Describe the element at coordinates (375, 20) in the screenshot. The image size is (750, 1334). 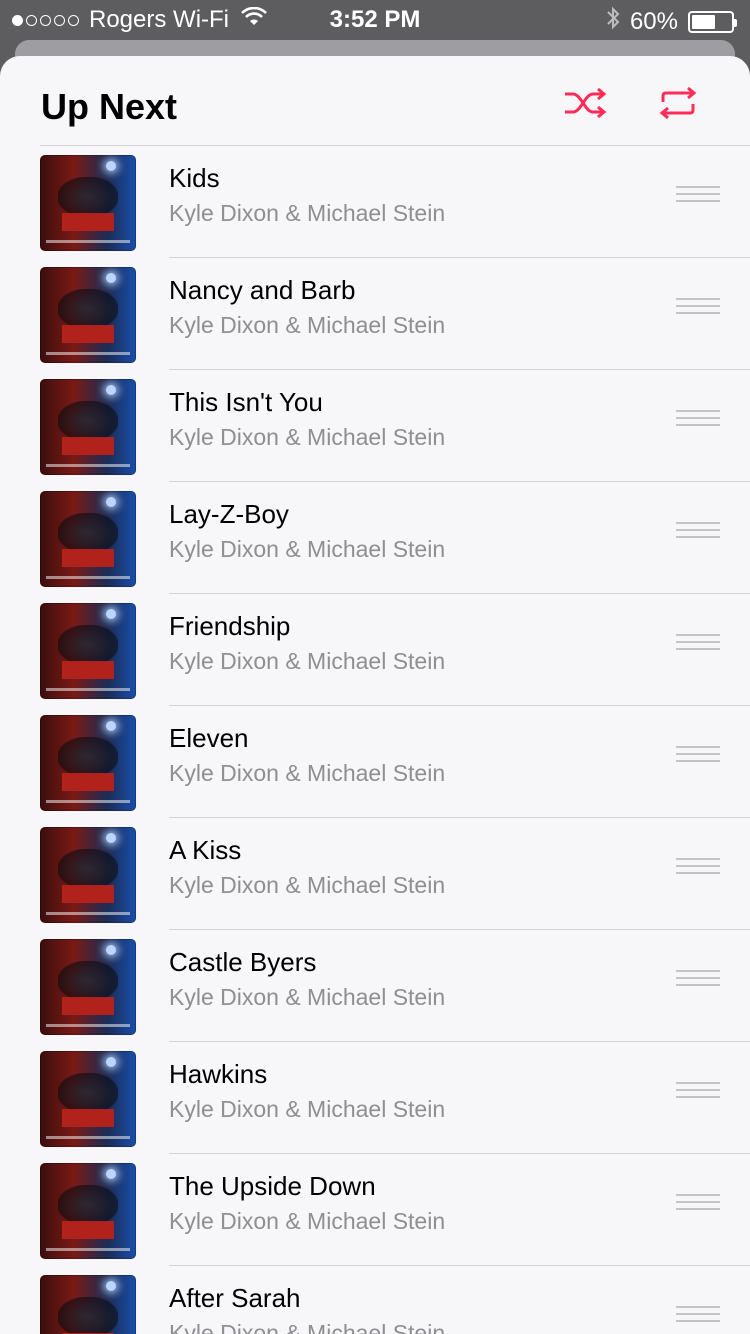
I see `status-bar: Rogers Wi-Fi 3:52 PM 60%` at that location.